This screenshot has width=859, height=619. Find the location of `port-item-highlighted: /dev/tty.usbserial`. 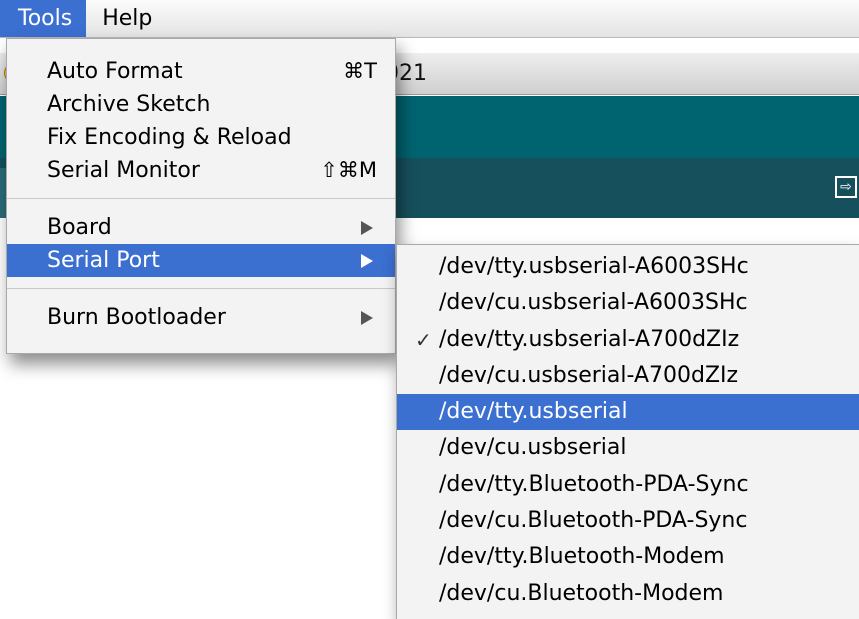

port-item-highlighted: /dev/tty.usbserial is located at coordinates (628, 412).